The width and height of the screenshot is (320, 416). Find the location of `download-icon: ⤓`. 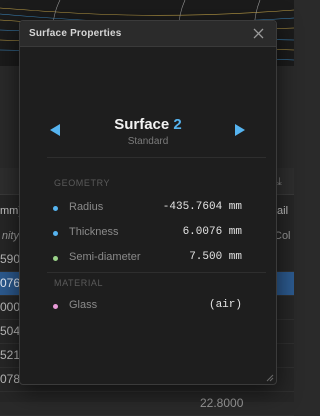

download-icon: ⤓ is located at coordinates (284, 182).